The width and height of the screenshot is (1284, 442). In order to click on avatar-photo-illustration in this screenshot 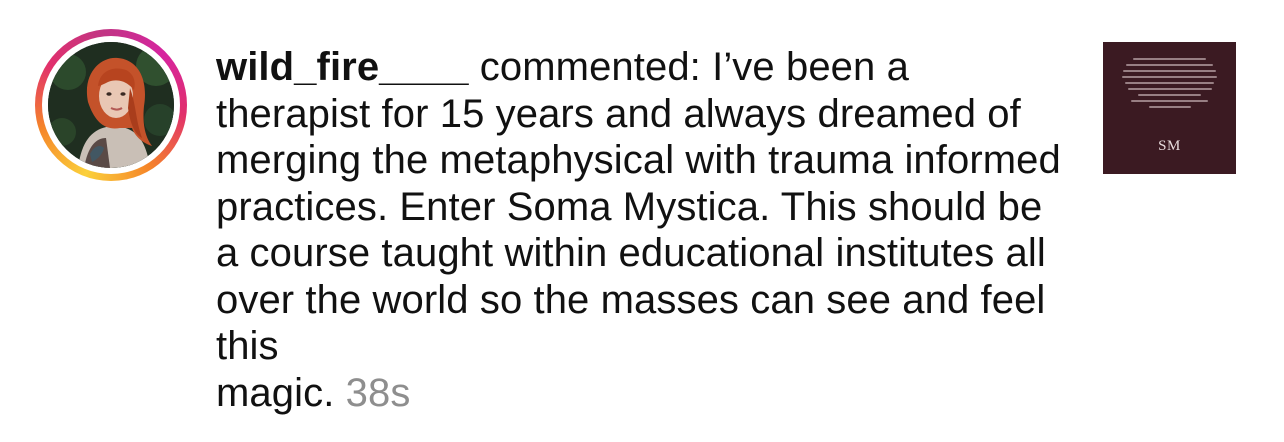, I will do `click(111, 105)`.